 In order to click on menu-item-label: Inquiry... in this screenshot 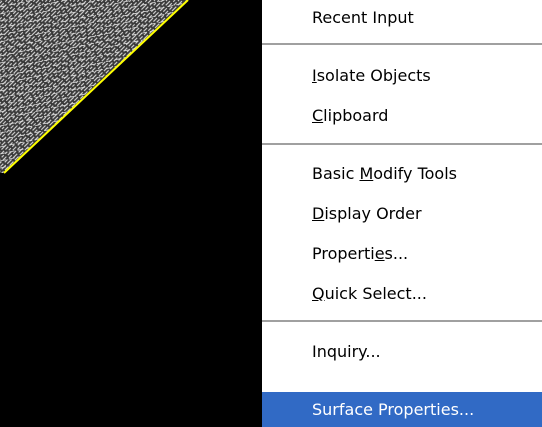, I will do `click(346, 351)`.